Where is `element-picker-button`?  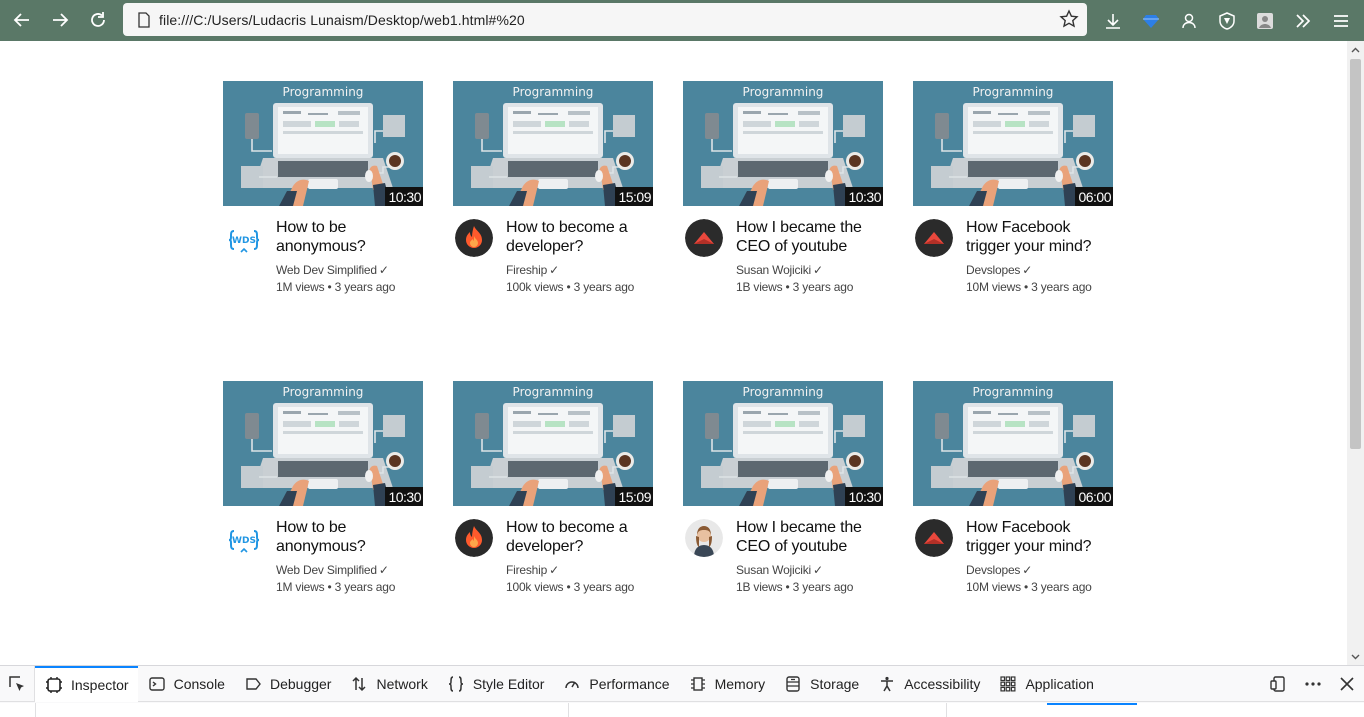 element-picker-button is located at coordinates (17, 683).